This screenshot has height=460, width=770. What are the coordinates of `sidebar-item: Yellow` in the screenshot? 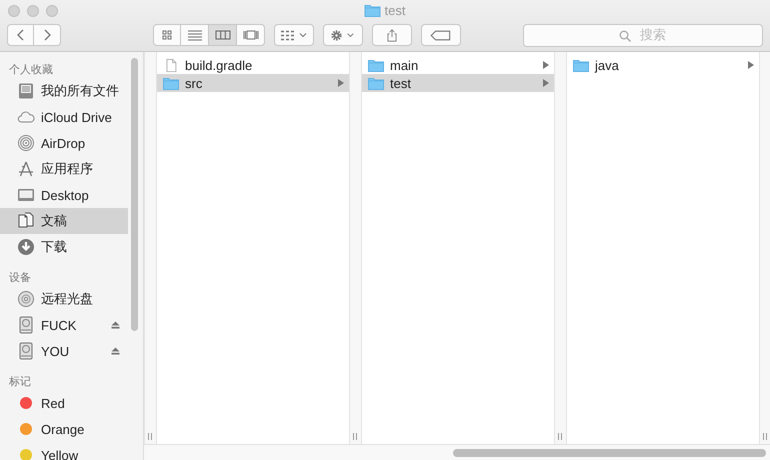 It's located at (64, 451).